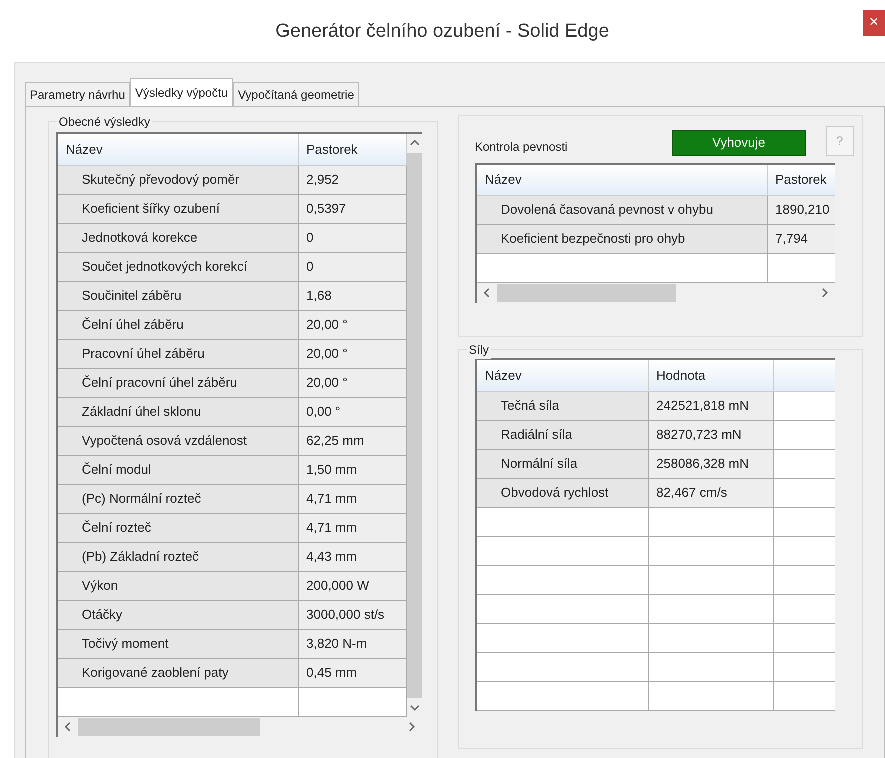 The width and height of the screenshot is (885, 758). I want to click on table-cell: 88270,723 mN, so click(710, 434).